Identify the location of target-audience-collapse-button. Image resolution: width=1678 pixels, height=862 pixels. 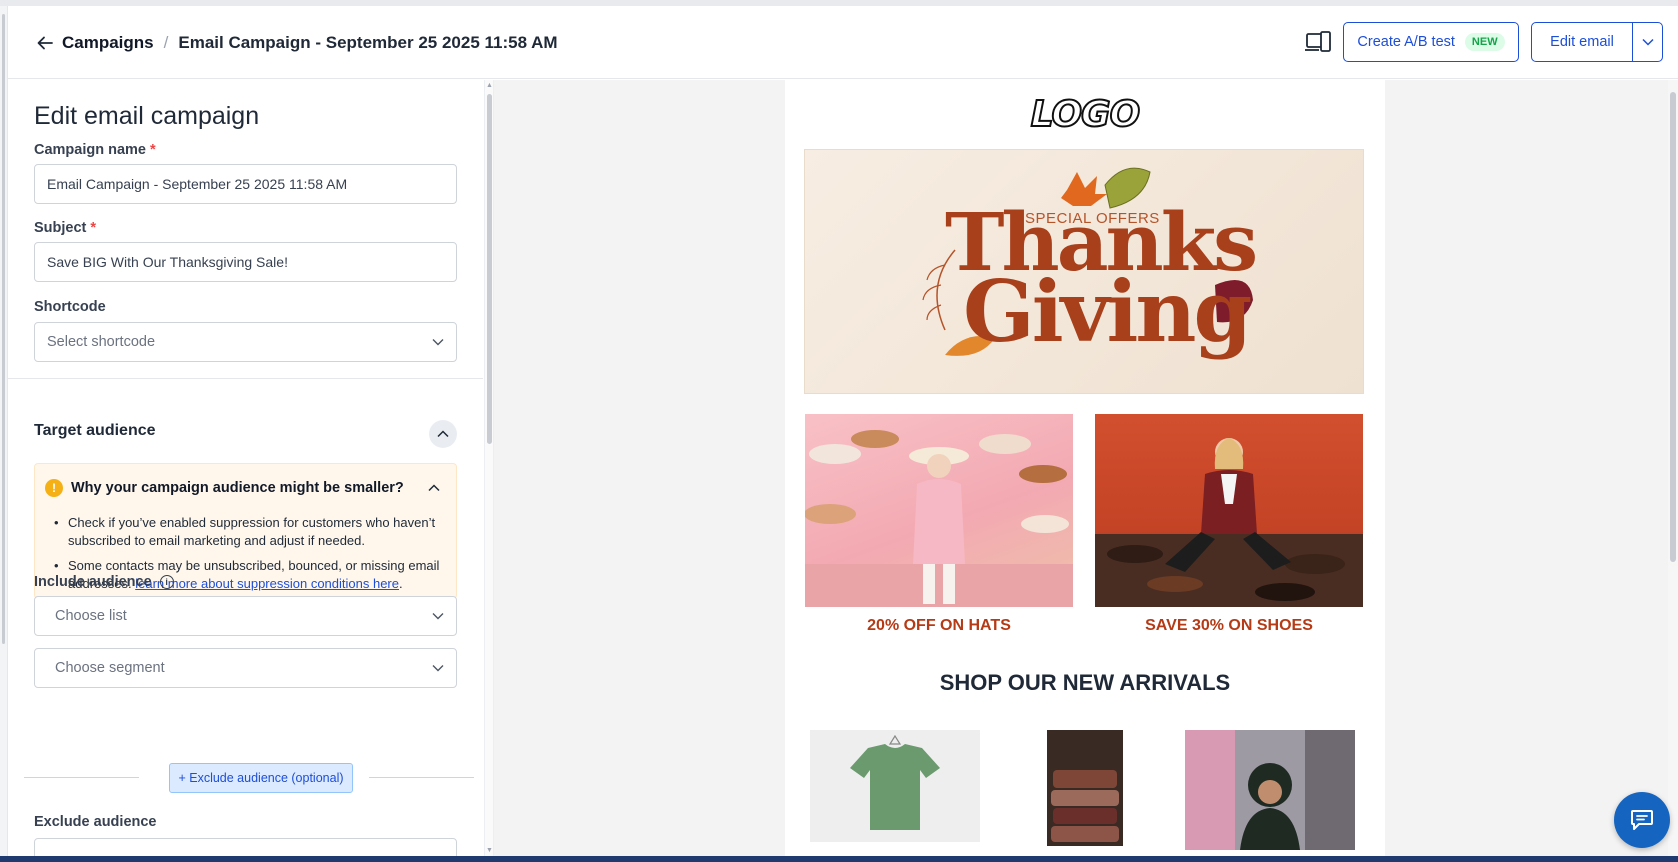
(443, 434).